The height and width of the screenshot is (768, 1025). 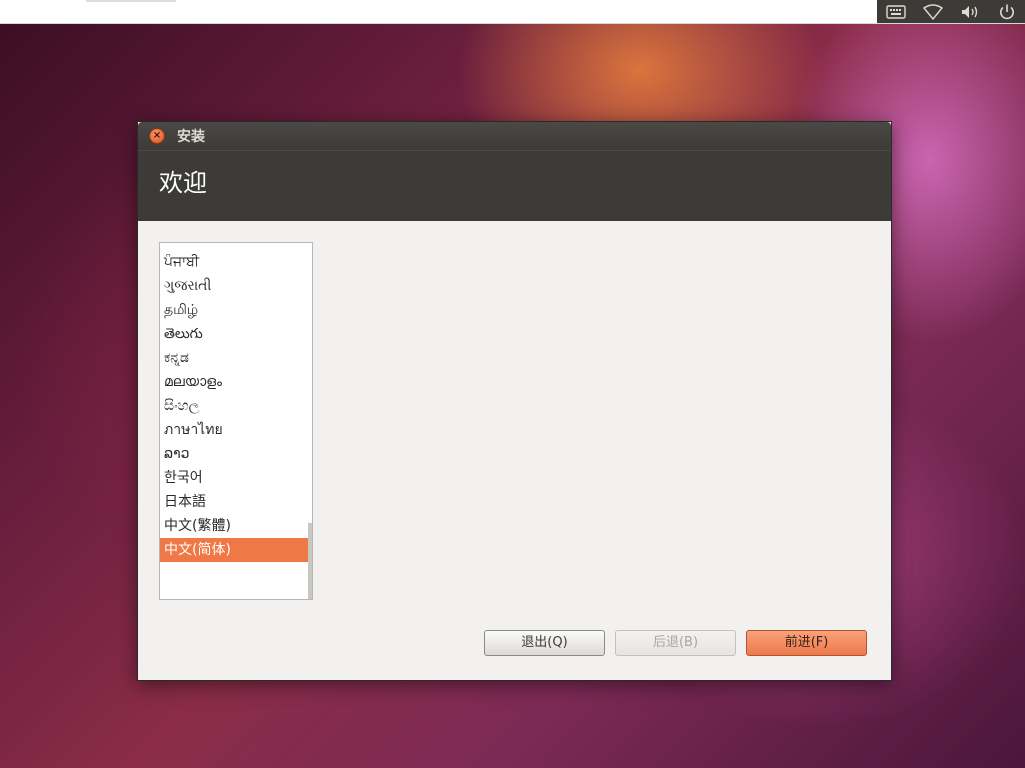 I want to click on language-item-telugu: తెలుగు, so click(x=236, y=334).